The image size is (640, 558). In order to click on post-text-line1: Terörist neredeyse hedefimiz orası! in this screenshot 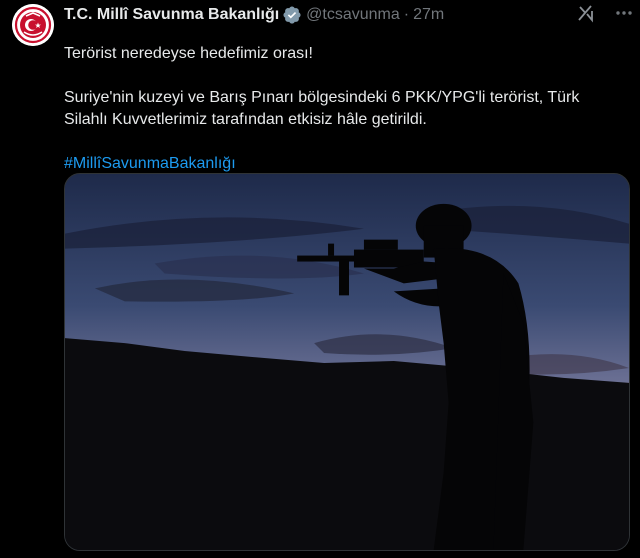, I will do `click(188, 53)`.